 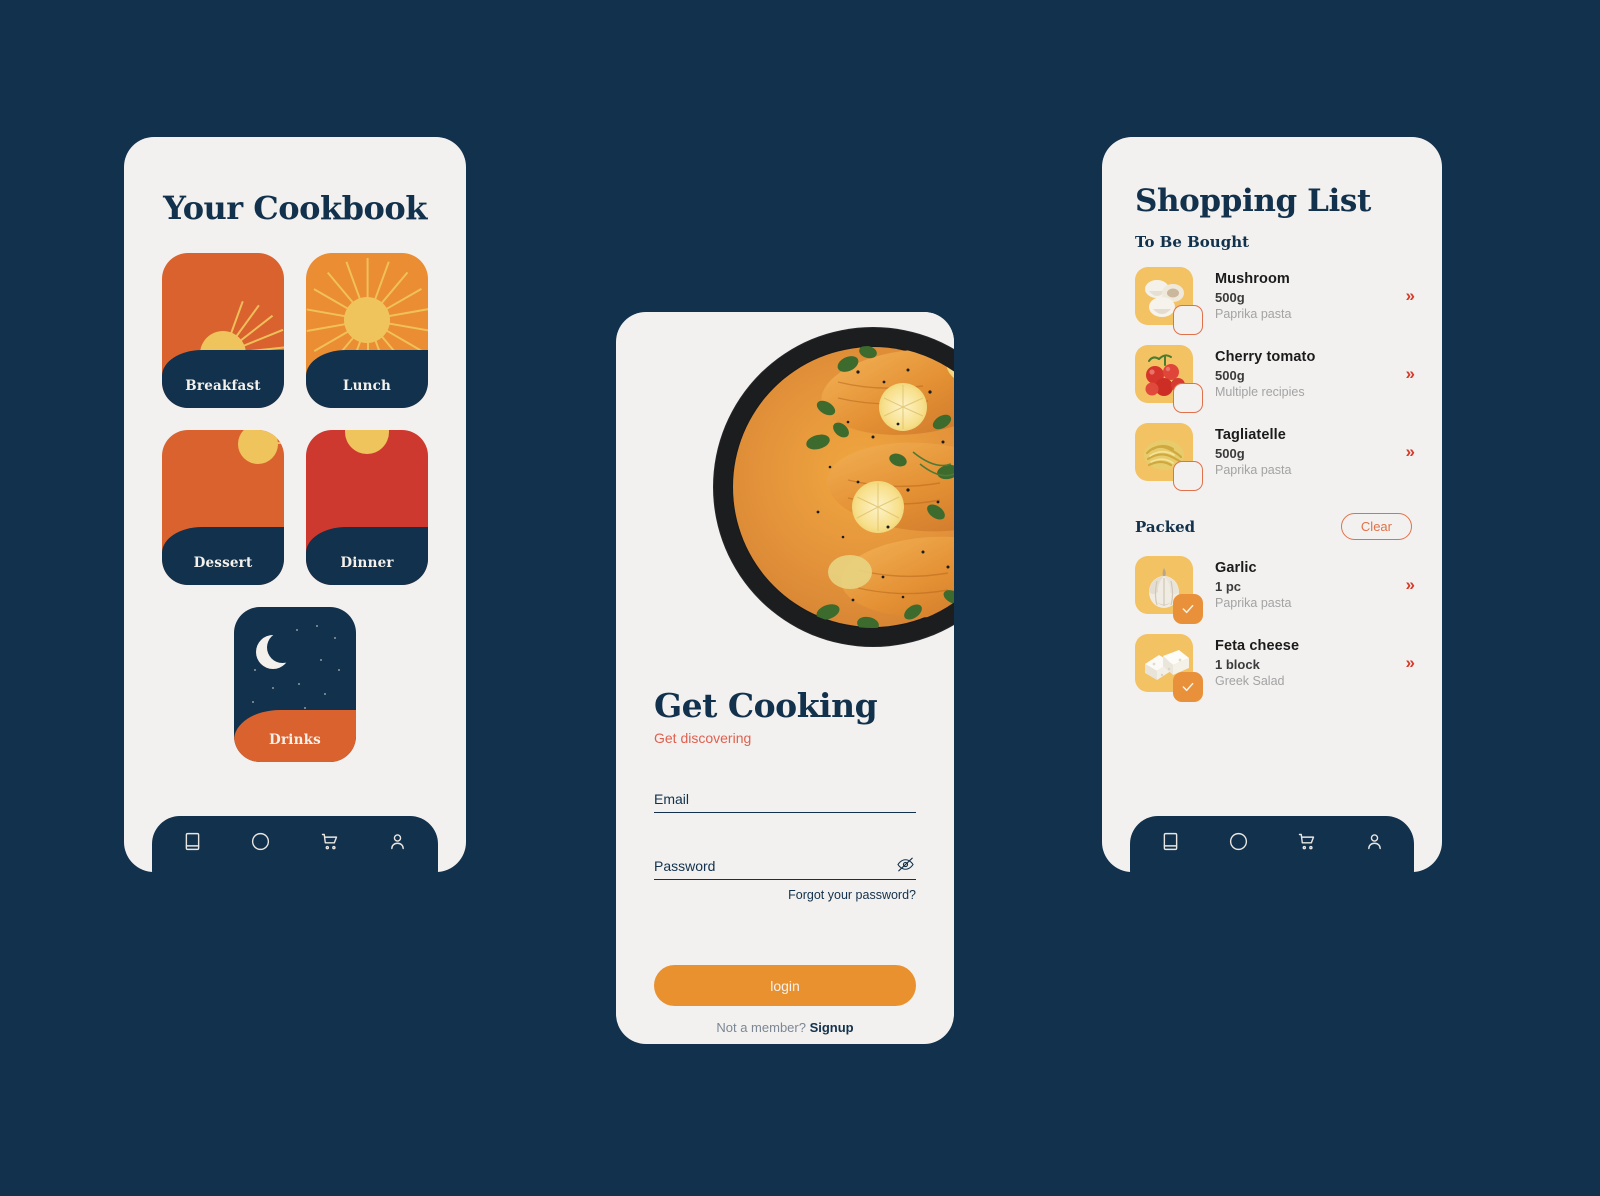 I want to click on item-name: Cherry tomato, so click(x=1265, y=357).